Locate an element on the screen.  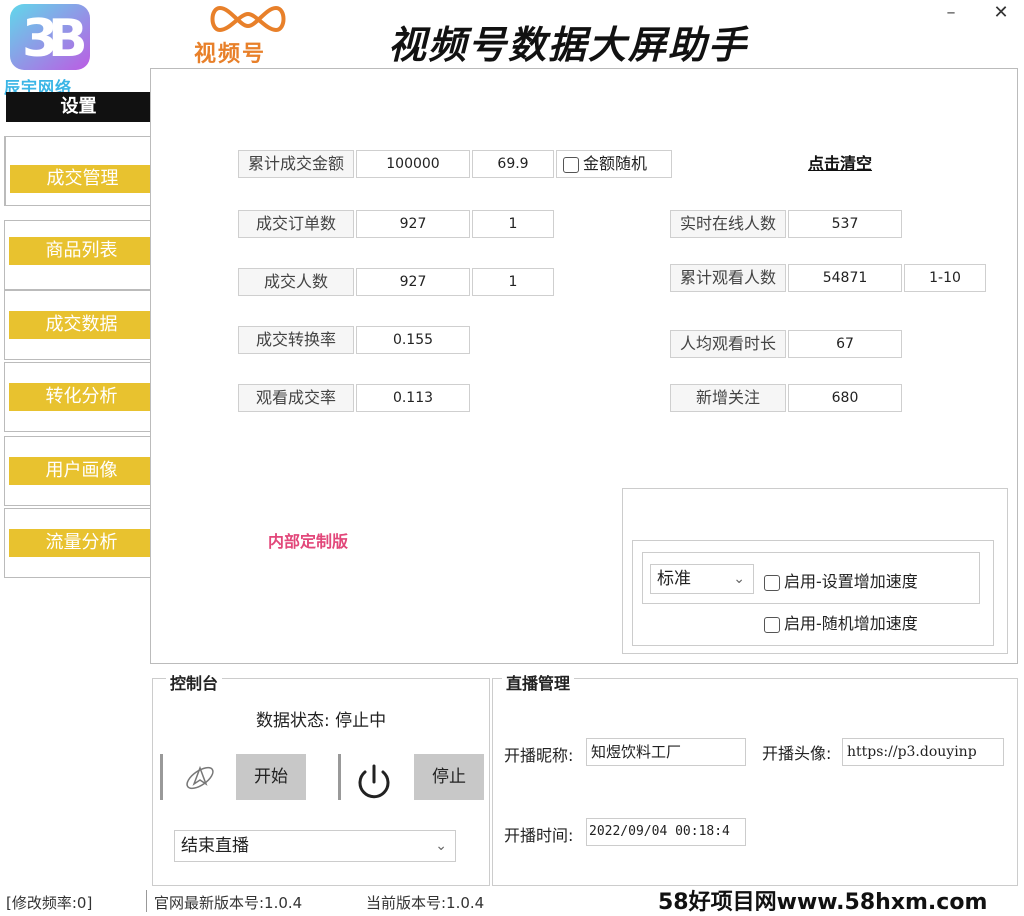
viewers-range-input: 1-10 is located at coordinates (945, 278).